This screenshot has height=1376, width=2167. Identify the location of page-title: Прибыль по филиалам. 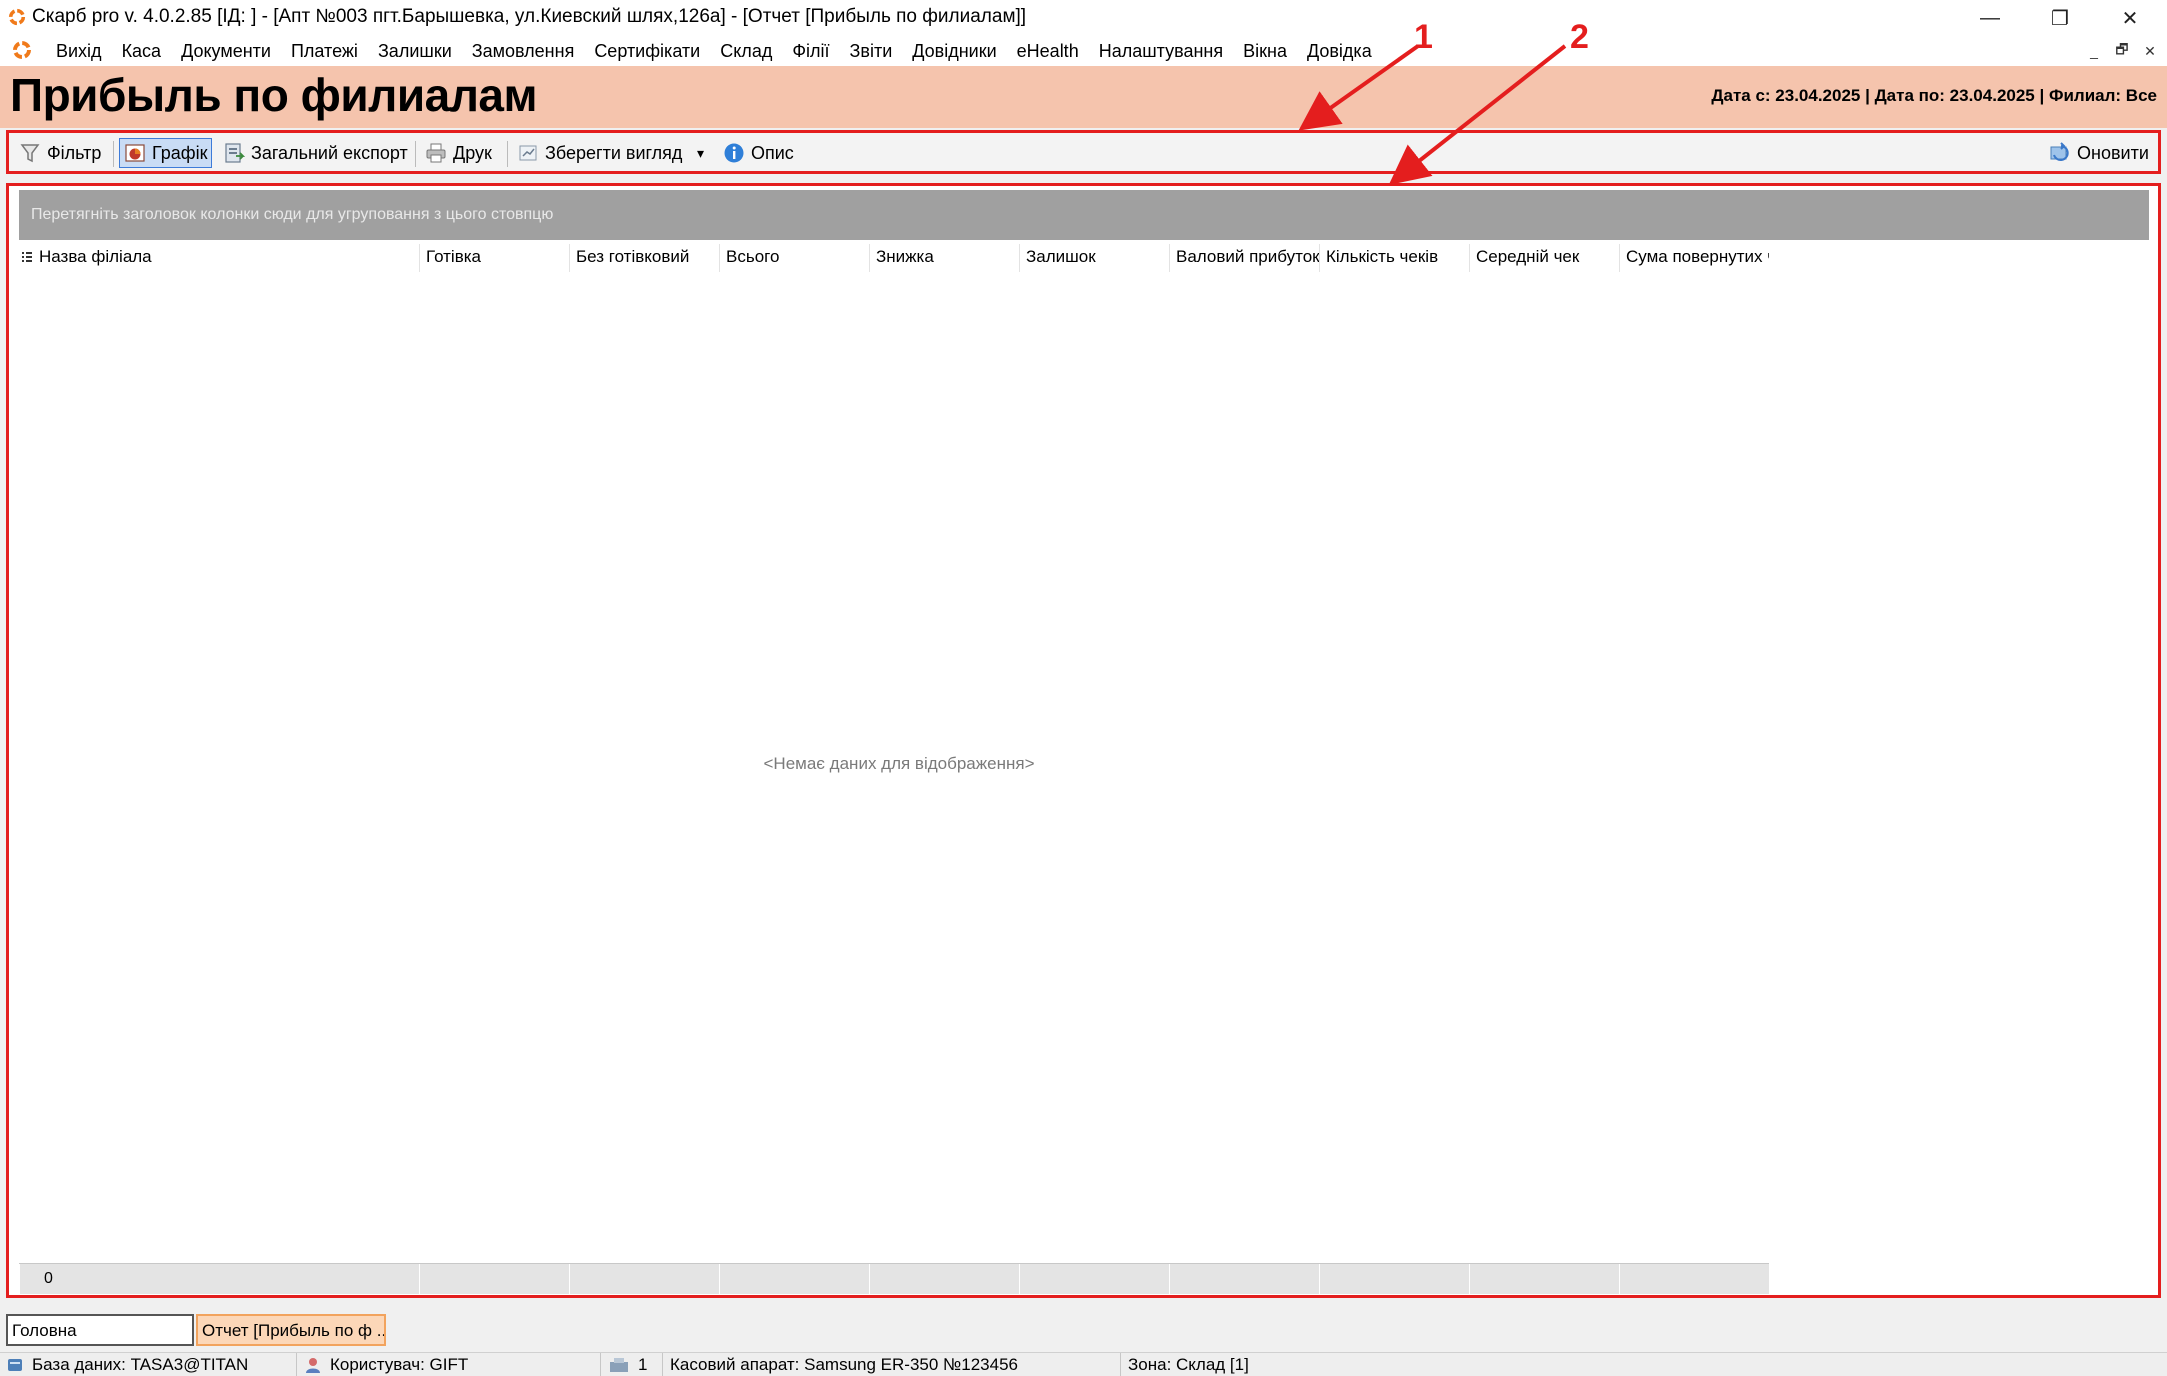
(274, 95).